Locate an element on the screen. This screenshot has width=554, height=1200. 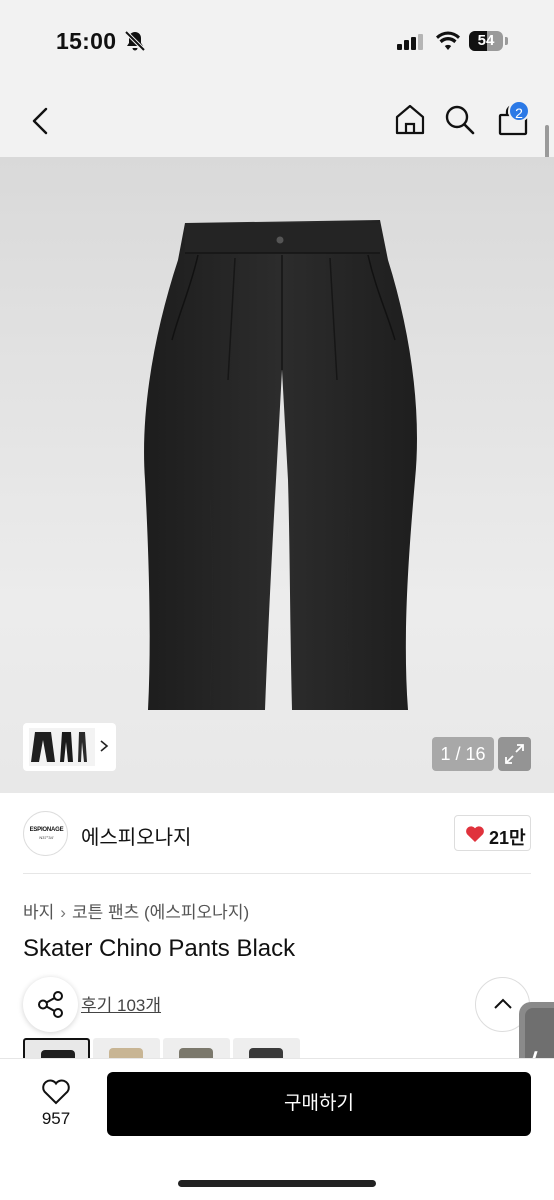
search-icon is located at coordinates (460, 120).